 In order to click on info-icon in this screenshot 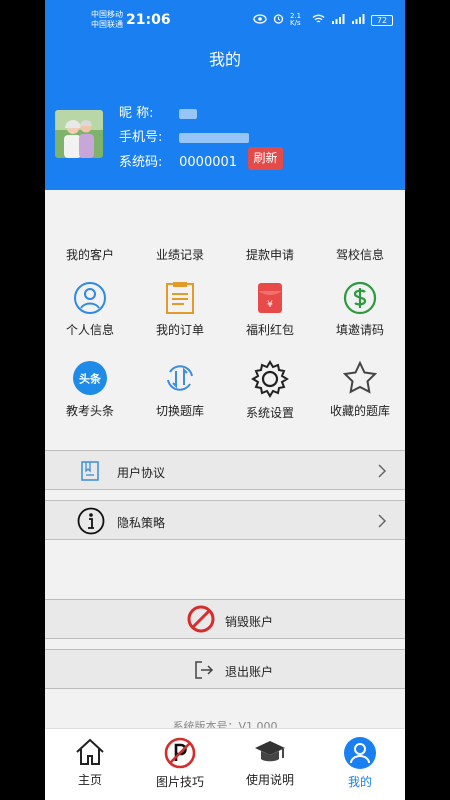, I will do `click(91, 521)`.